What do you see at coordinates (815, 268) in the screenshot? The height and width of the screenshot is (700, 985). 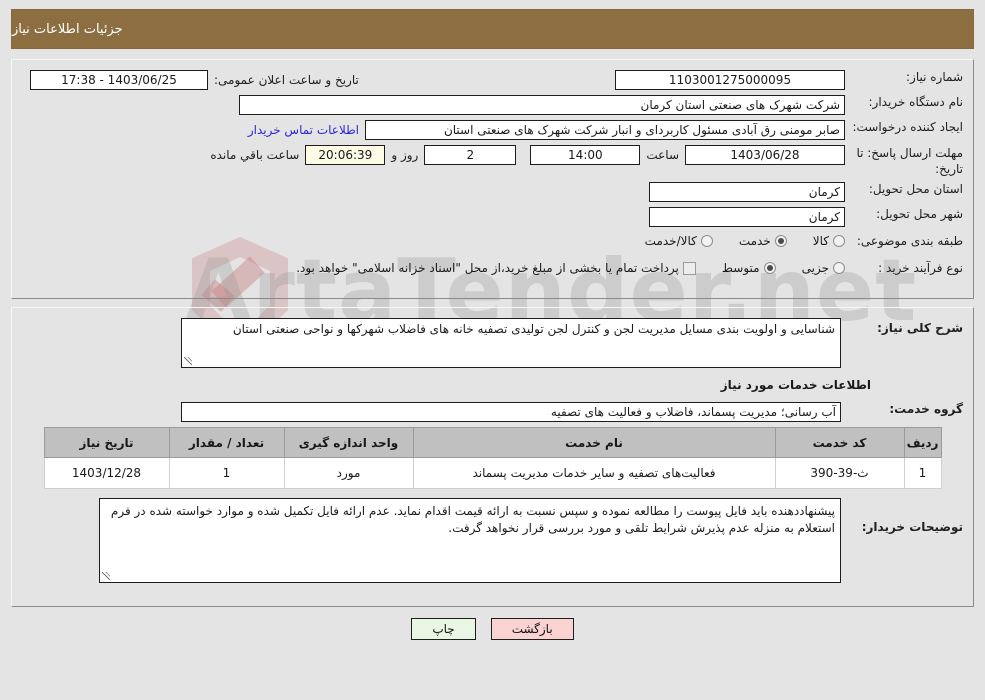 I see `process-option-jozi-label: جزیی` at bounding box center [815, 268].